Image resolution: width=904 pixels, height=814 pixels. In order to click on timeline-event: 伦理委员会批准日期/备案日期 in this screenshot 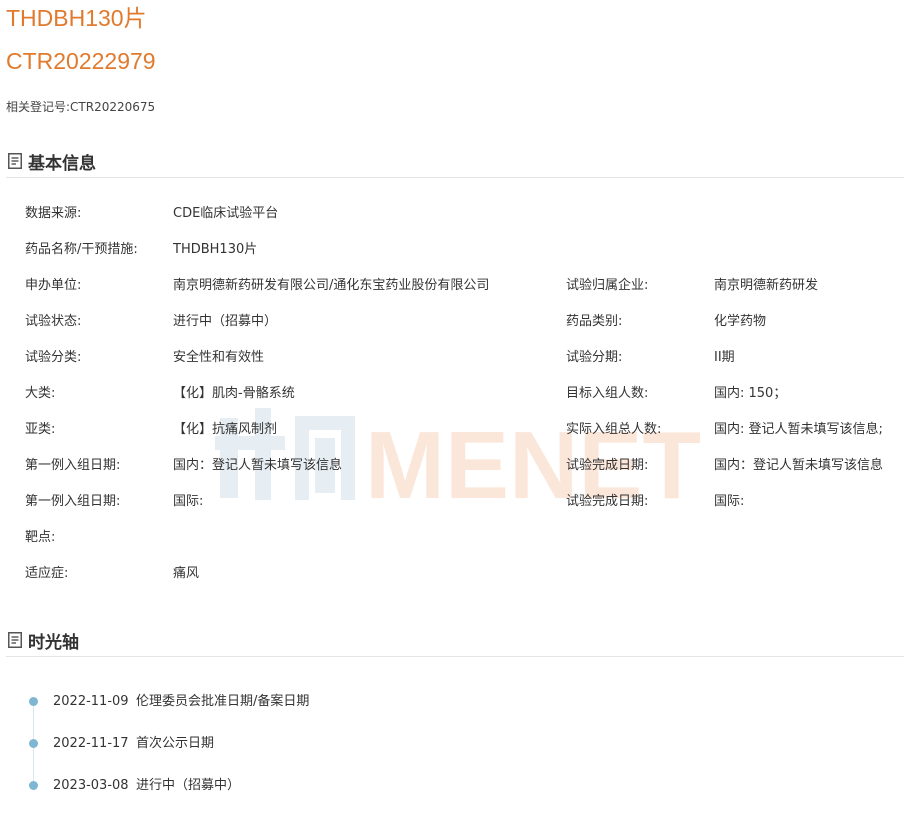, I will do `click(223, 701)`.